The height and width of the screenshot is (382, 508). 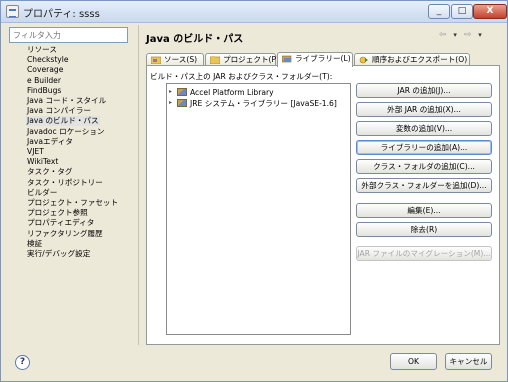 I want to click on forward-arrow-icon: ⇨, so click(x=469, y=35).